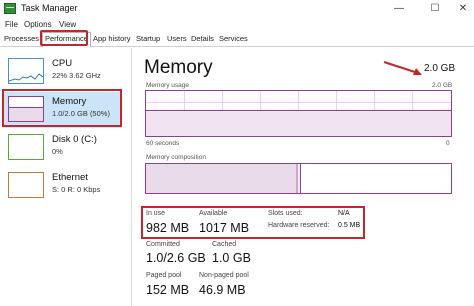  I want to click on sidebar-item-ethernet: Ethernet S: 0 R: 0 Kbps, so click(63, 186).